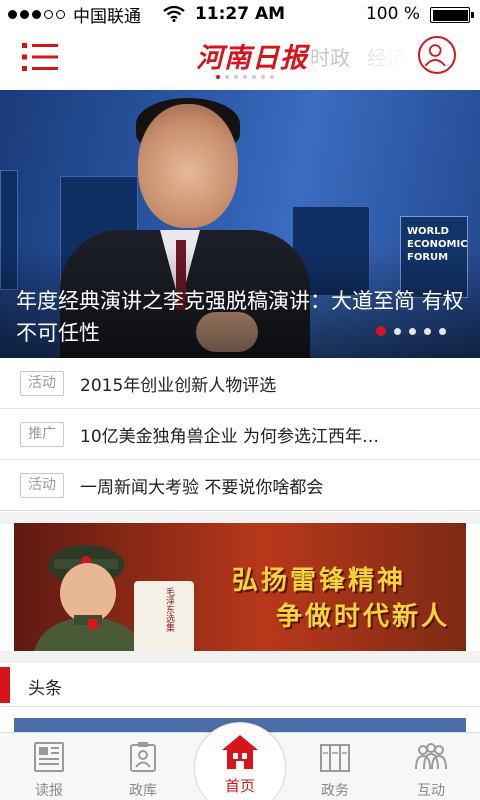 The height and width of the screenshot is (800, 480). What do you see at coordinates (392, 14) in the screenshot?
I see `battery-percent: 100 %` at bounding box center [392, 14].